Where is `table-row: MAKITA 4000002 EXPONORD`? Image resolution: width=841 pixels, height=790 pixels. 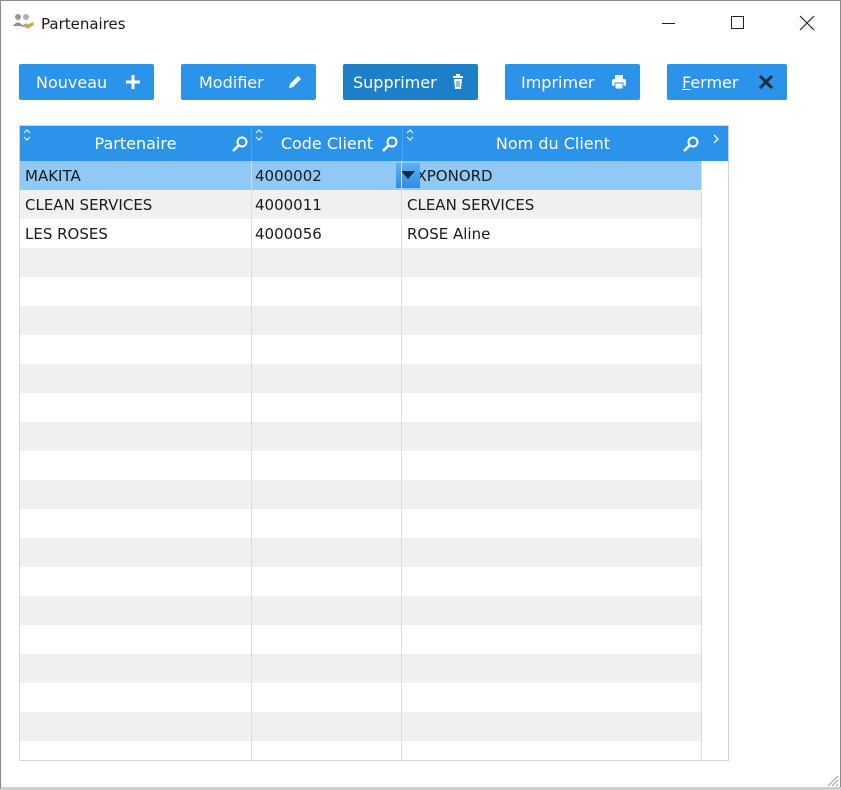
table-row: MAKITA 4000002 EXPONORD is located at coordinates (360, 175).